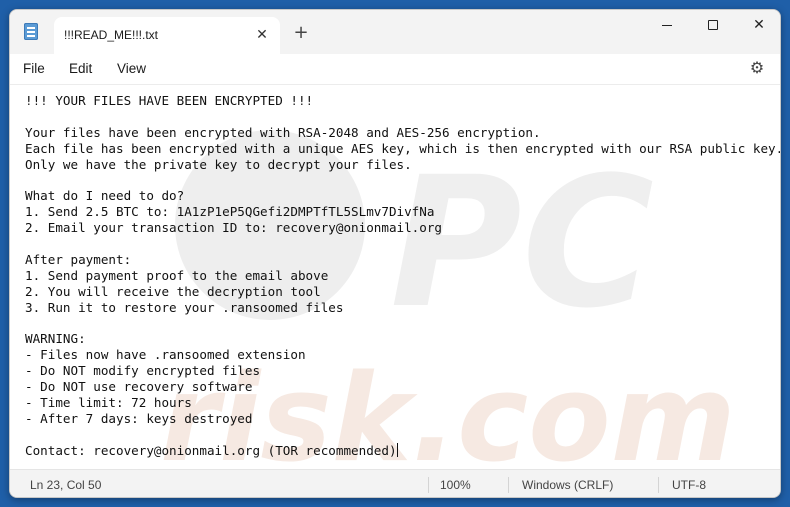 The image size is (790, 507). What do you see at coordinates (169, 100) in the screenshot?
I see `text-line: !!! YOUR FILES HAVE BEEN ENCRYPTED !!!` at bounding box center [169, 100].